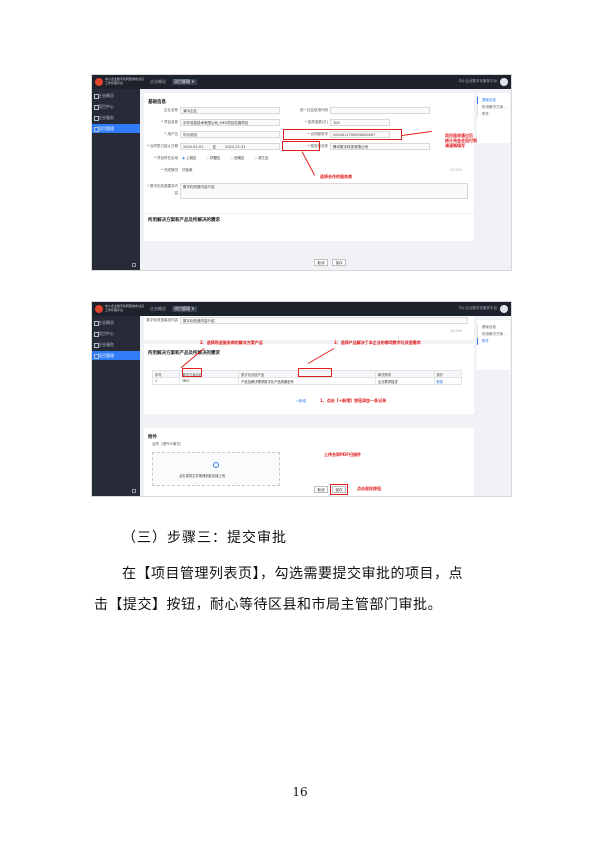 This screenshot has height=848, width=600. What do you see at coordinates (309, 328) in the screenshot?
I see `form-desc-tail: 数字化改造建设内容 数字化改造内容介绍 0/1000` at bounding box center [309, 328].